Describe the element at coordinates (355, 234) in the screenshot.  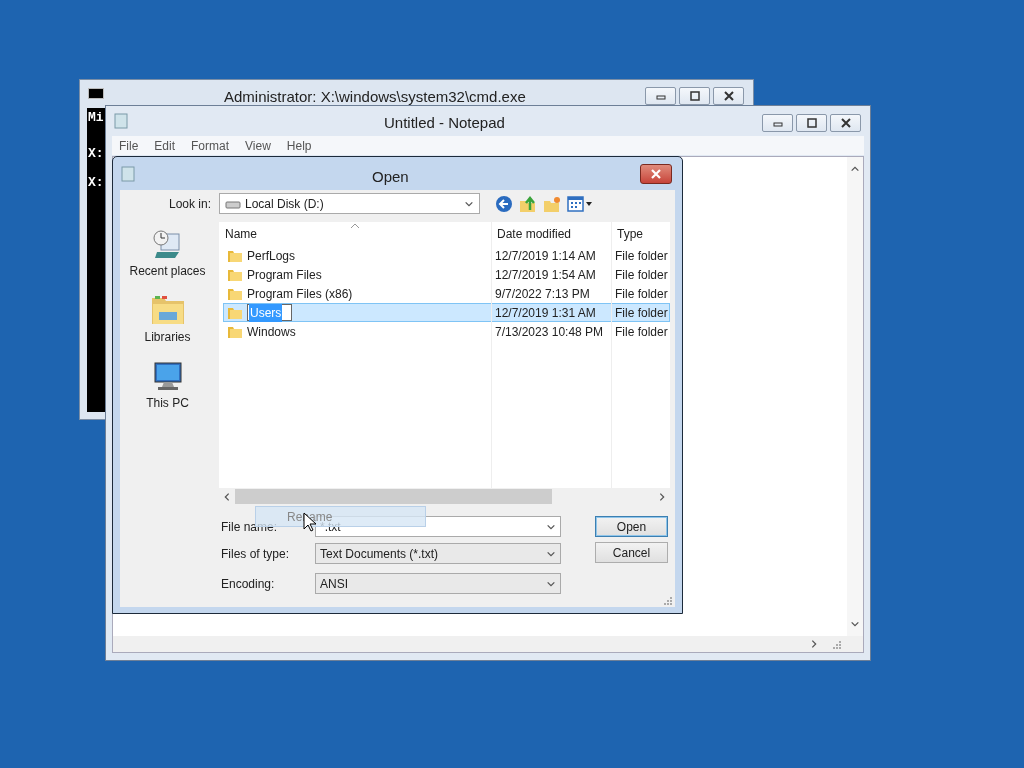
I see `column-header: Name` at that location.